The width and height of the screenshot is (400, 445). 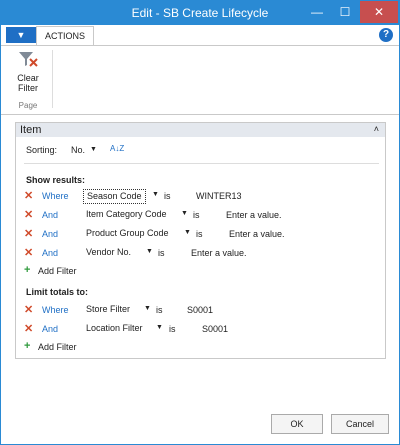 What do you see at coordinates (42, 150) in the screenshot?
I see `sorting-label: Sorting:` at bounding box center [42, 150].